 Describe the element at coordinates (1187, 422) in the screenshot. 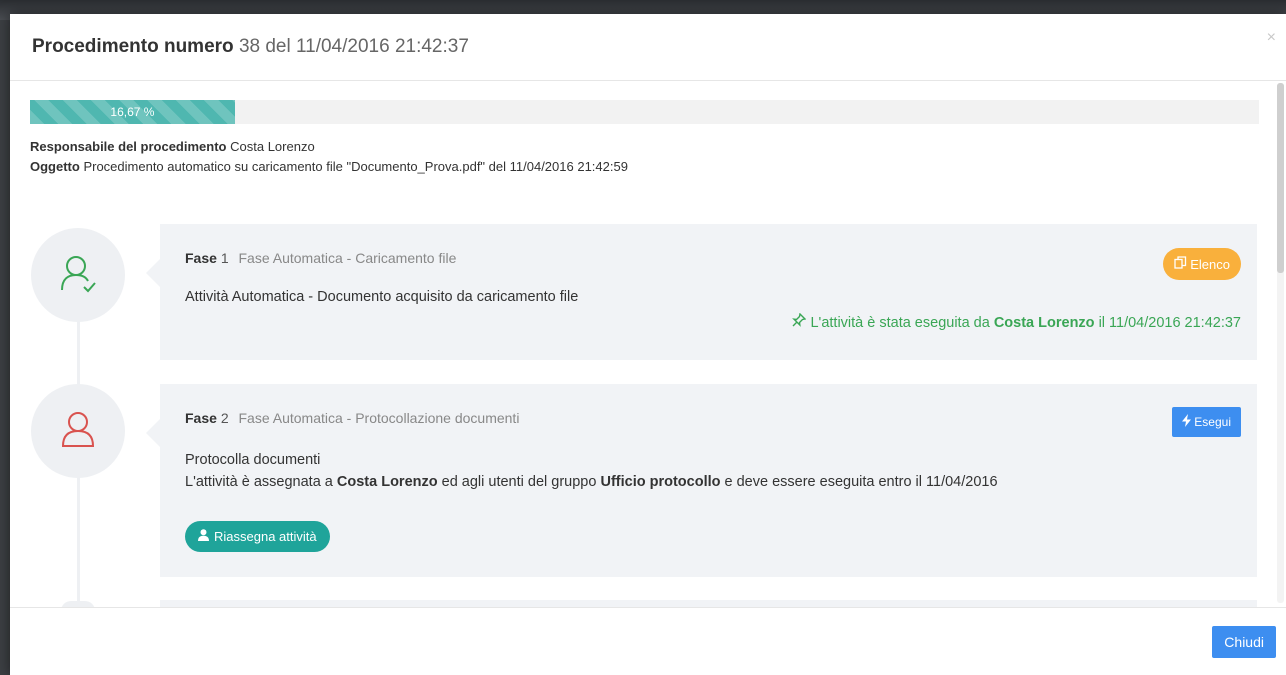

I see `bolt-icon` at that location.